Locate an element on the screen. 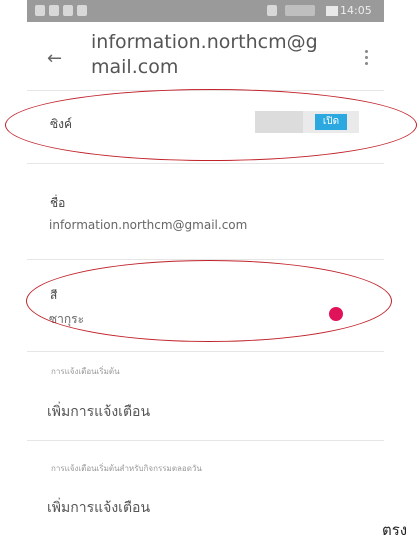 This screenshot has height=542, width=417. app-bar: ← information.northcm@gmail.com is located at coordinates (205, 55).